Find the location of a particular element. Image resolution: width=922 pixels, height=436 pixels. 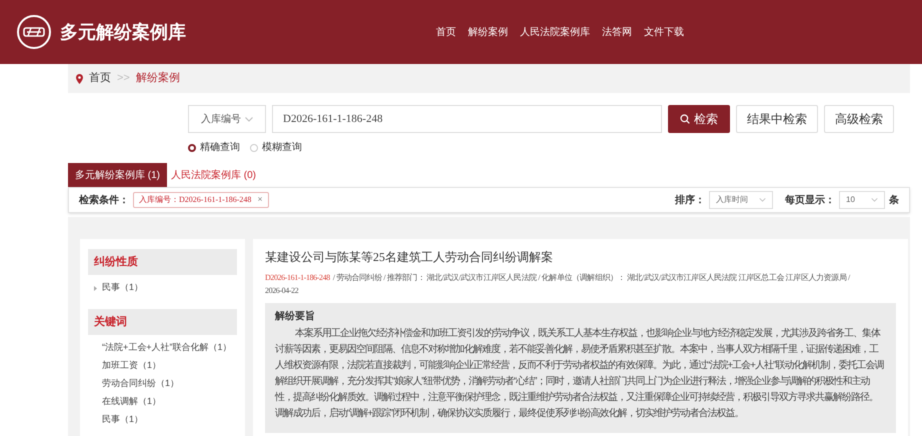

page-size-label: 每页显示： is located at coordinates (810, 201).